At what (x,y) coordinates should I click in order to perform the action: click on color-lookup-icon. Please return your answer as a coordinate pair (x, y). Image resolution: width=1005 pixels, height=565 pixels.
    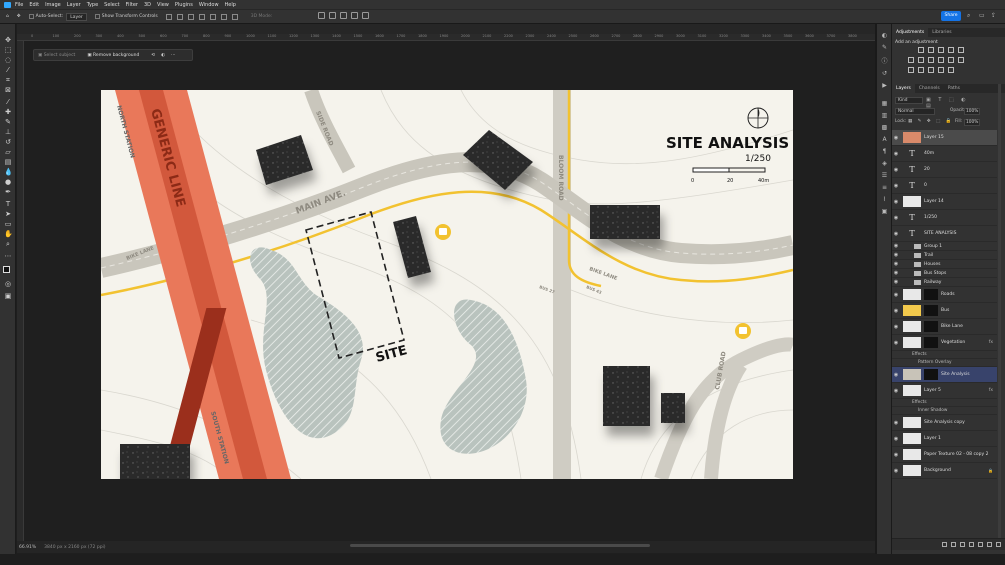
    Looking at the image, I should click on (961, 60).